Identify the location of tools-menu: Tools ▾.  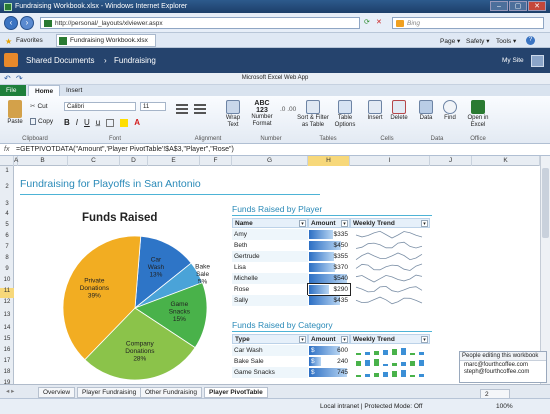
(506, 41).